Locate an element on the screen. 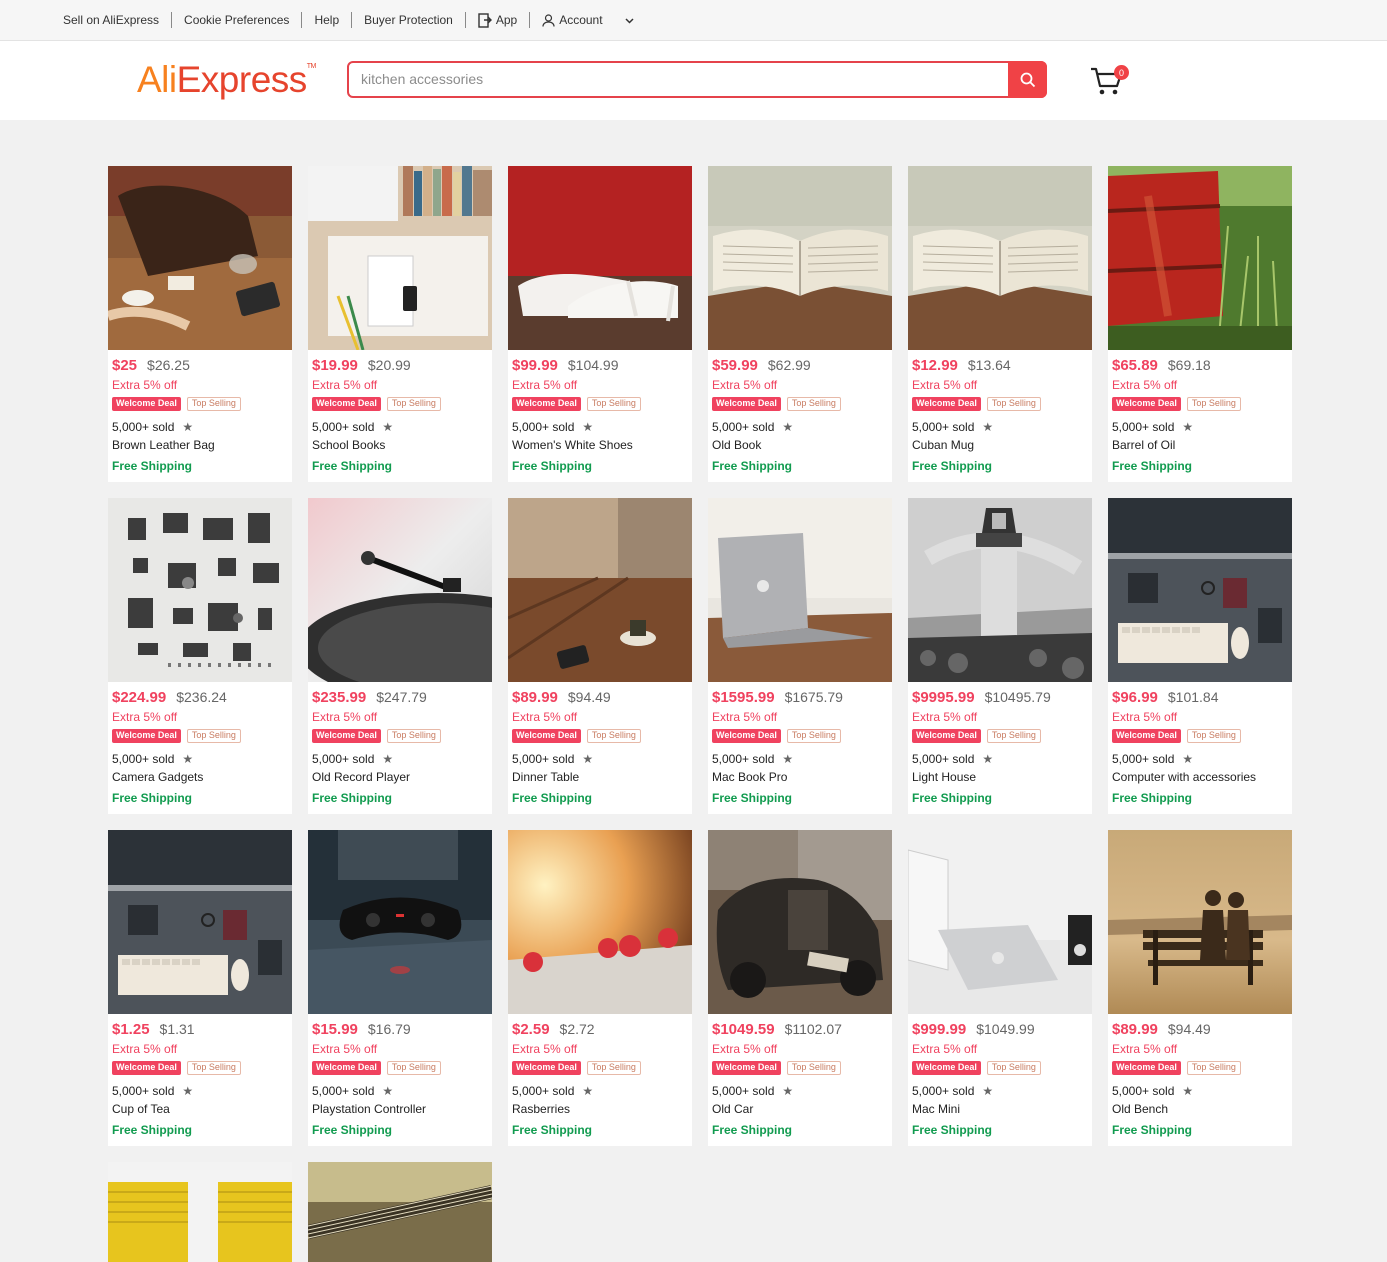 The height and width of the screenshot is (1262, 1387). product-name: Mac Mini is located at coordinates (1000, 1110).